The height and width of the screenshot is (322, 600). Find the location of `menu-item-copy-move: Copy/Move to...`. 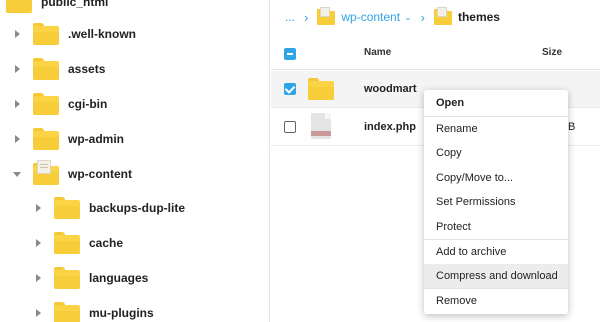

menu-item-copy-move: Copy/Move to... is located at coordinates (496, 178).